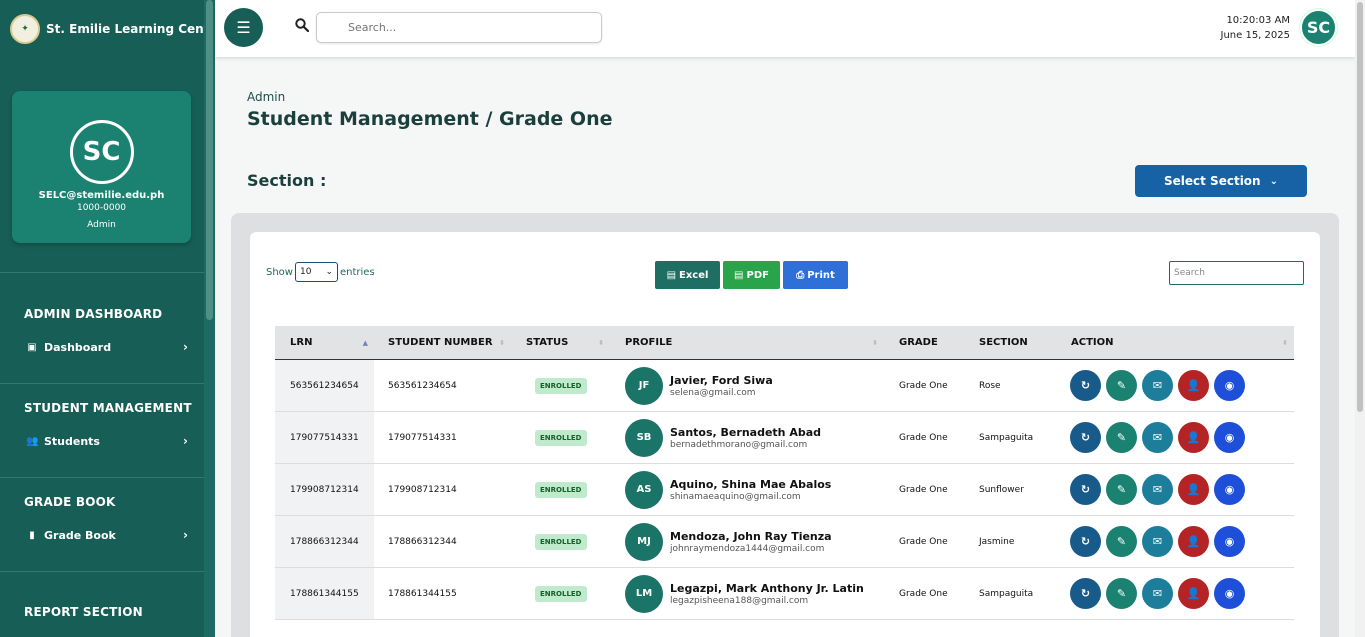 This screenshot has width=1365, height=637. I want to click on student-email: selena@gmail.com, so click(713, 392).